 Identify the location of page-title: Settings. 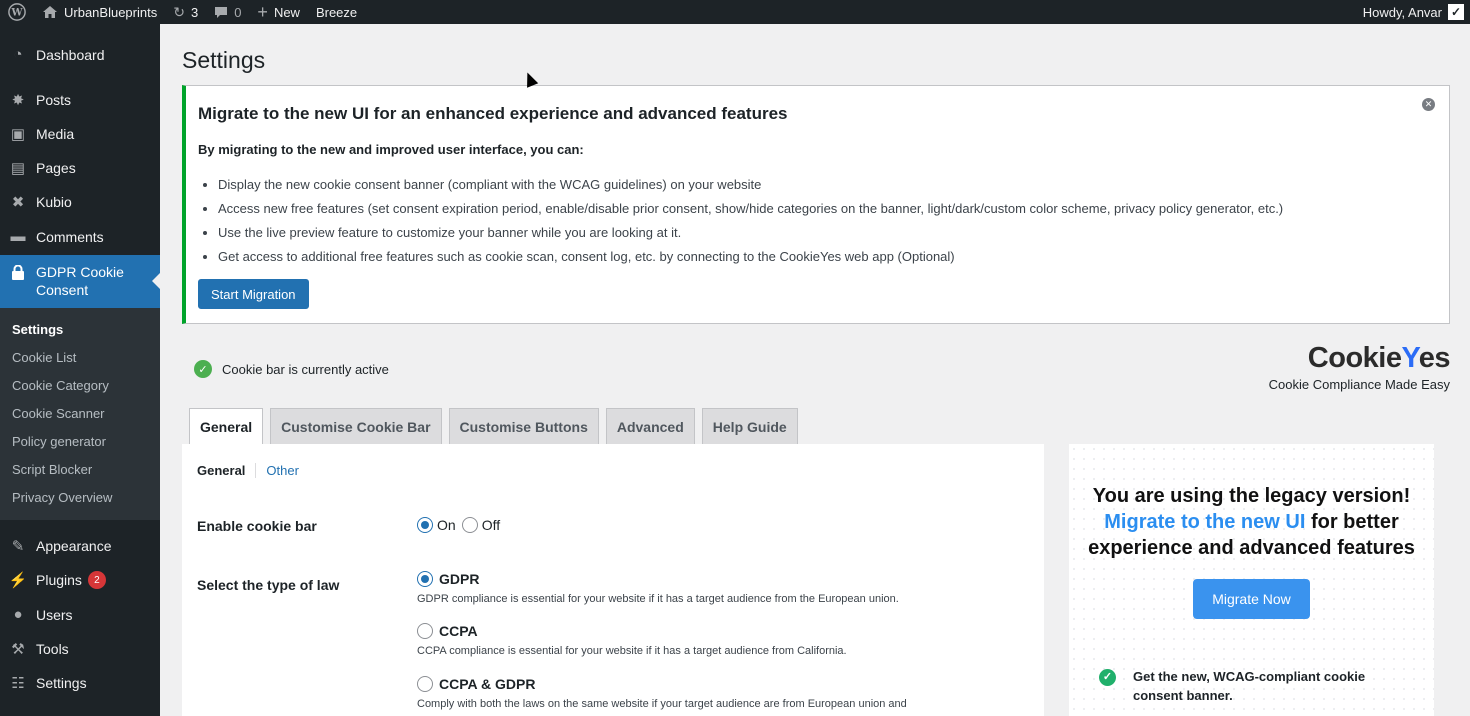
(224, 60).